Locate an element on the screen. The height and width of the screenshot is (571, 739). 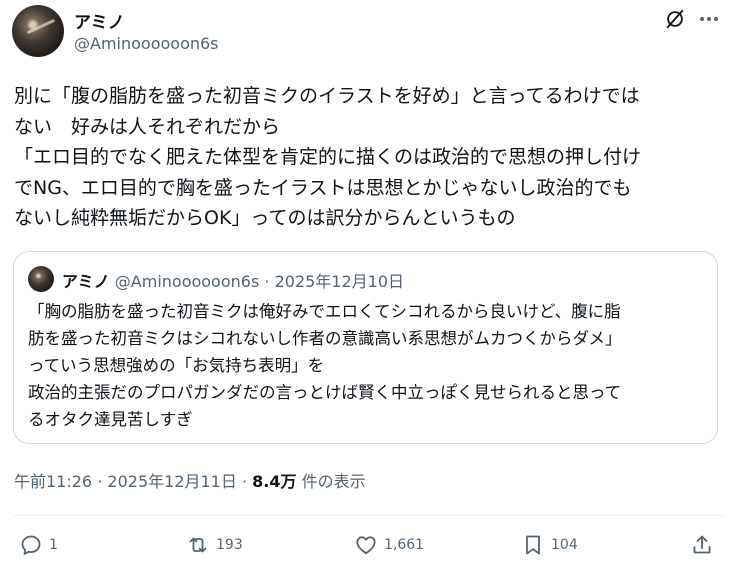
tweet-text-line: でNG、エロ目的で胸を盛ったイラストは思想とかじゃないし政治的でも is located at coordinates (323, 187).